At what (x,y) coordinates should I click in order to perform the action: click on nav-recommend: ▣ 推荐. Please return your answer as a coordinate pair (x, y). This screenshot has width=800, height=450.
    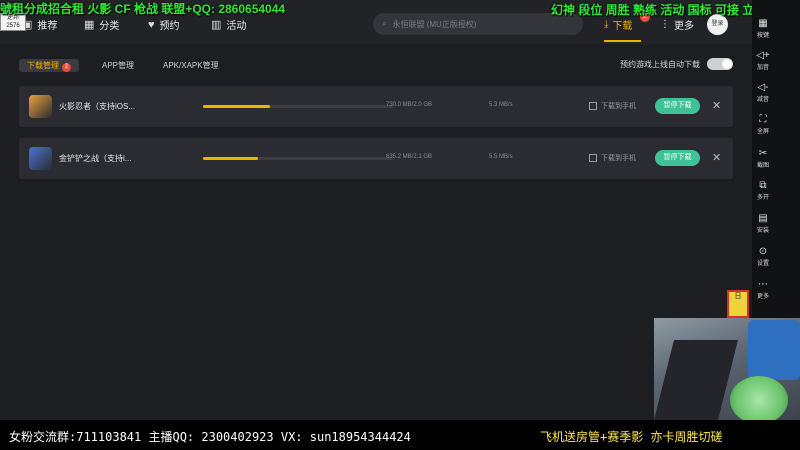
    Looking at the image, I should click on (39, 24).